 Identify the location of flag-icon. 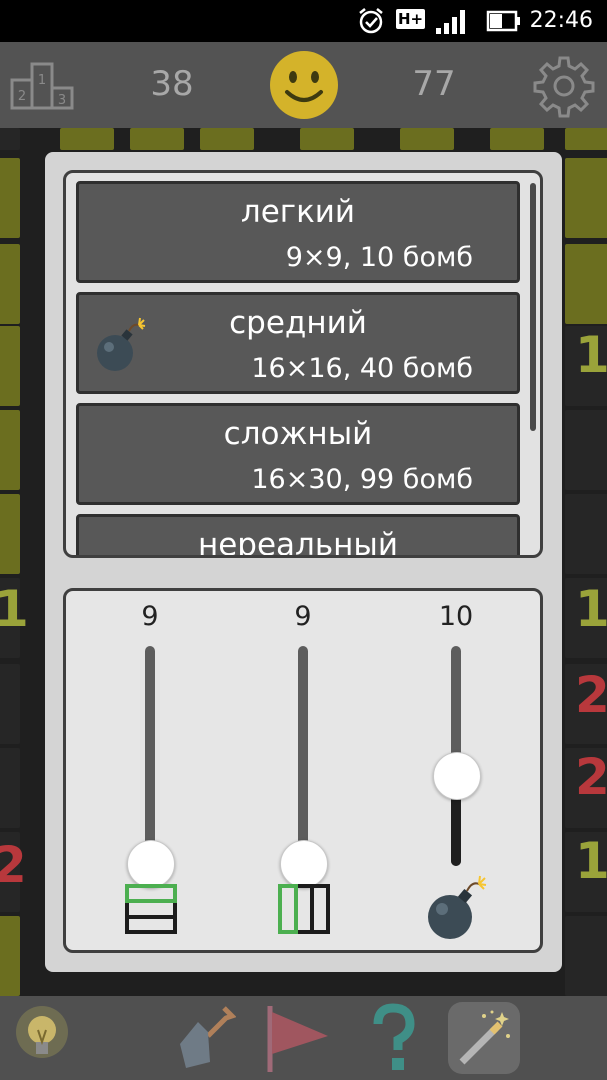
(297, 1038).